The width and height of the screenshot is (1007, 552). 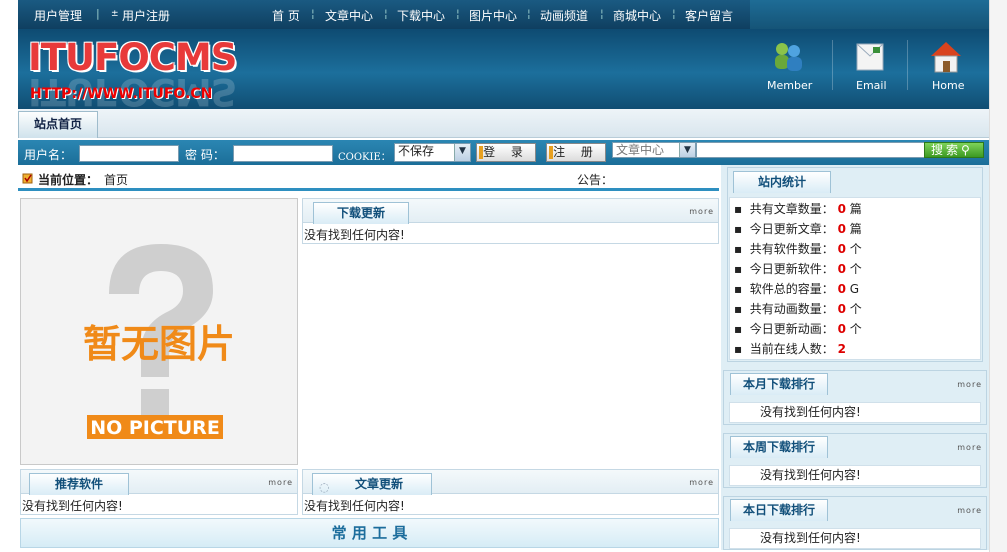 I want to click on breadcrumb-home: 首页, so click(x=116, y=179).